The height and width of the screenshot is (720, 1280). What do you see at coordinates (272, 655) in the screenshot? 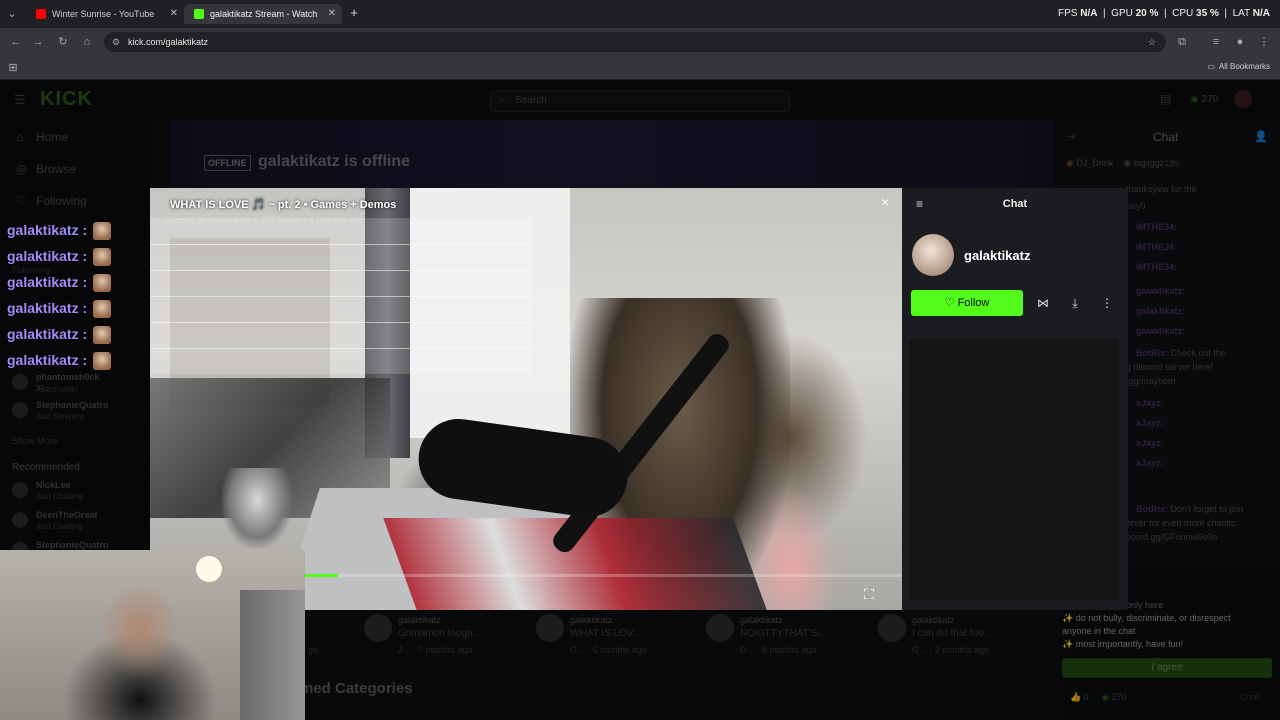
I see `gaming-chair` at bounding box center [272, 655].